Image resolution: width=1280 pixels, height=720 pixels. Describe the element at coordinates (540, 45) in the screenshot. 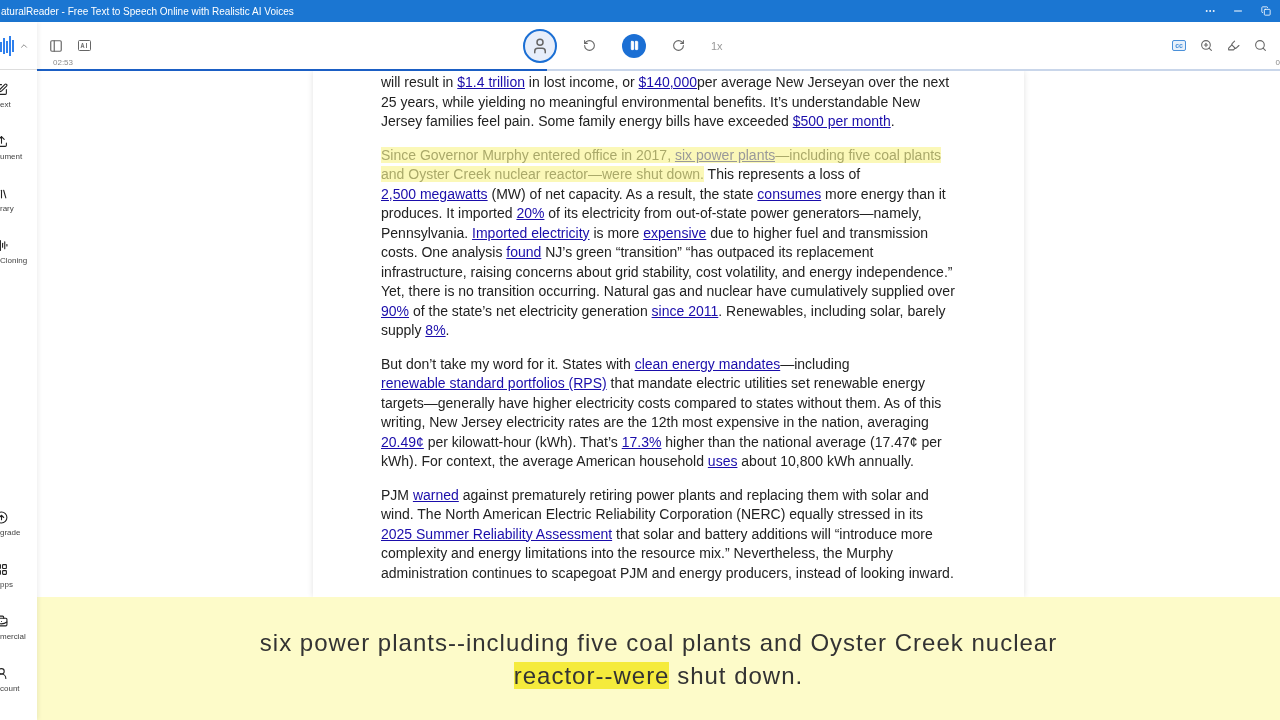

I see `voice-avatar` at that location.